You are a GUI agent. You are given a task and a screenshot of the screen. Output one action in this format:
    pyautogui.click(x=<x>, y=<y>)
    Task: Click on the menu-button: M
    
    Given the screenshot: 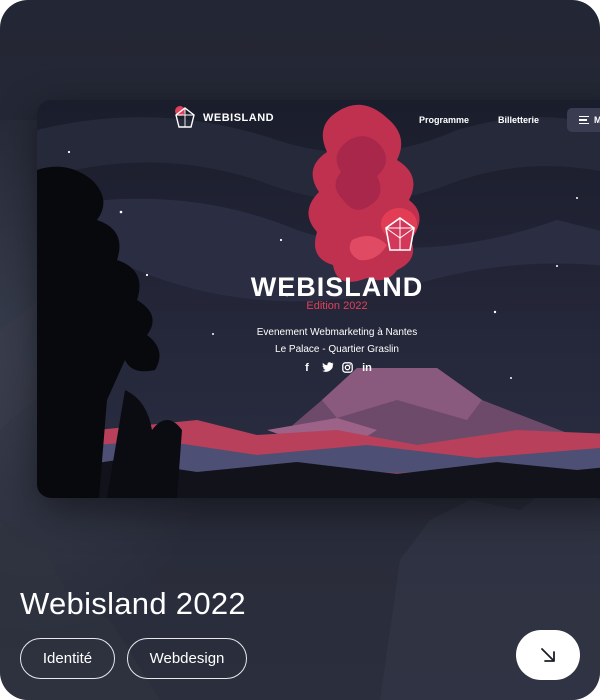 What is the action you would take?
    pyautogui.click(x=583, y=120)
    